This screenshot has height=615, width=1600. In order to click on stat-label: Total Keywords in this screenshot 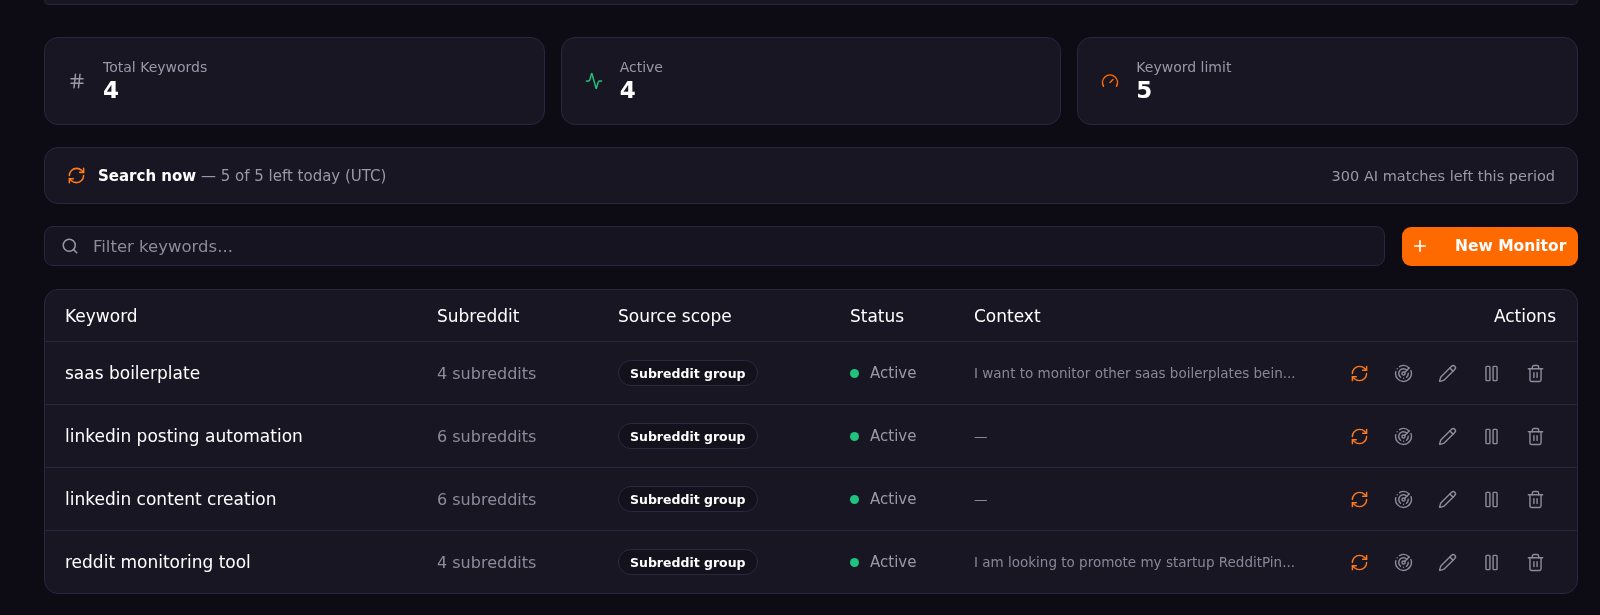, I will do `click(155, 67)`.